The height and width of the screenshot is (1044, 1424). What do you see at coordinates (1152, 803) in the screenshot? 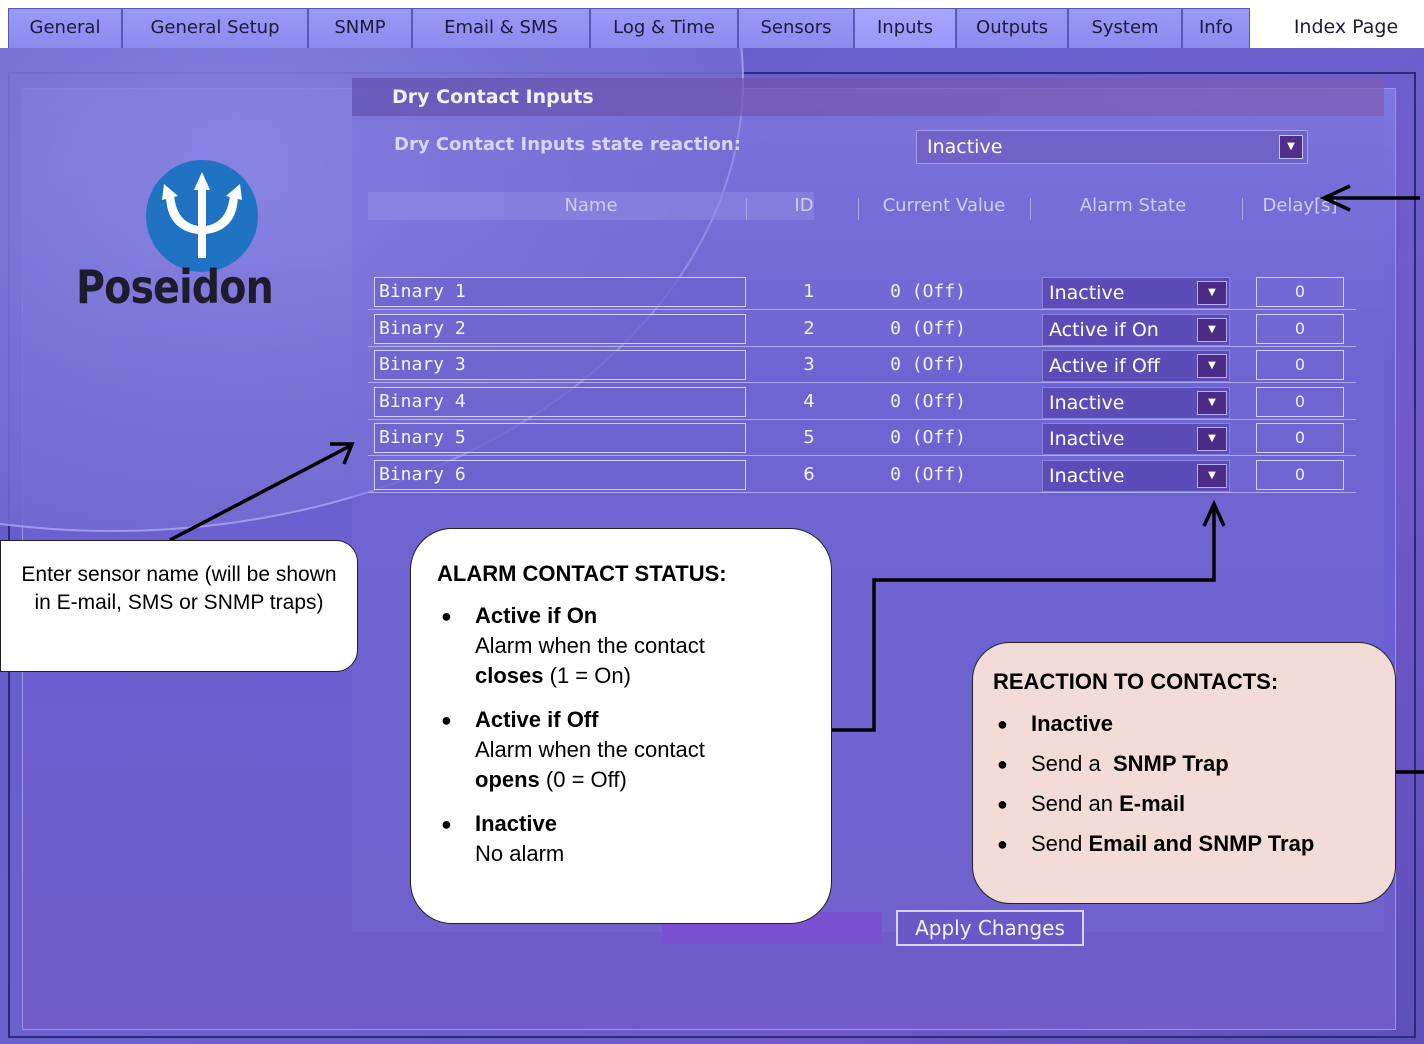
I see `reaction-item-bold: E-mail` at bounding box center [1152, 803].